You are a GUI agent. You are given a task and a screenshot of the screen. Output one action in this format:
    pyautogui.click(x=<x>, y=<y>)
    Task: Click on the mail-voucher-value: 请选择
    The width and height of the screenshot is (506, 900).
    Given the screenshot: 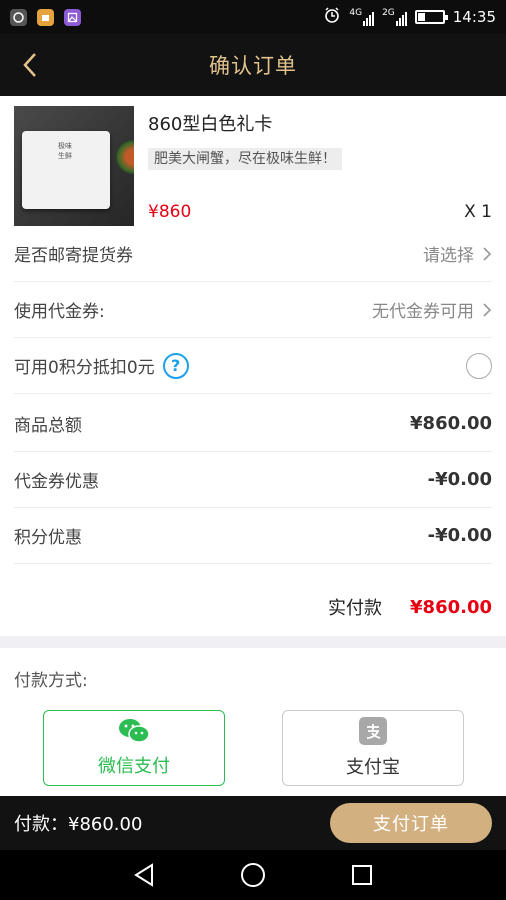 What is the action you would take?
    pyautogui.click(x=448, y=256)
    